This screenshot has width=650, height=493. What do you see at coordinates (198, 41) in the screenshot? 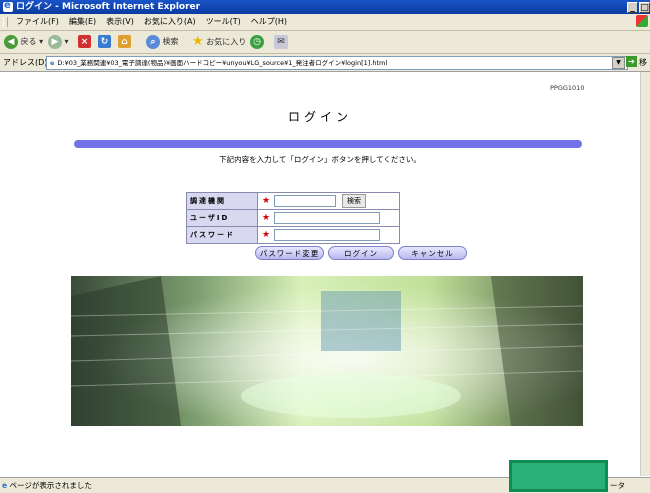
I see `star-icon: ★` at bounding box center [198, 41].